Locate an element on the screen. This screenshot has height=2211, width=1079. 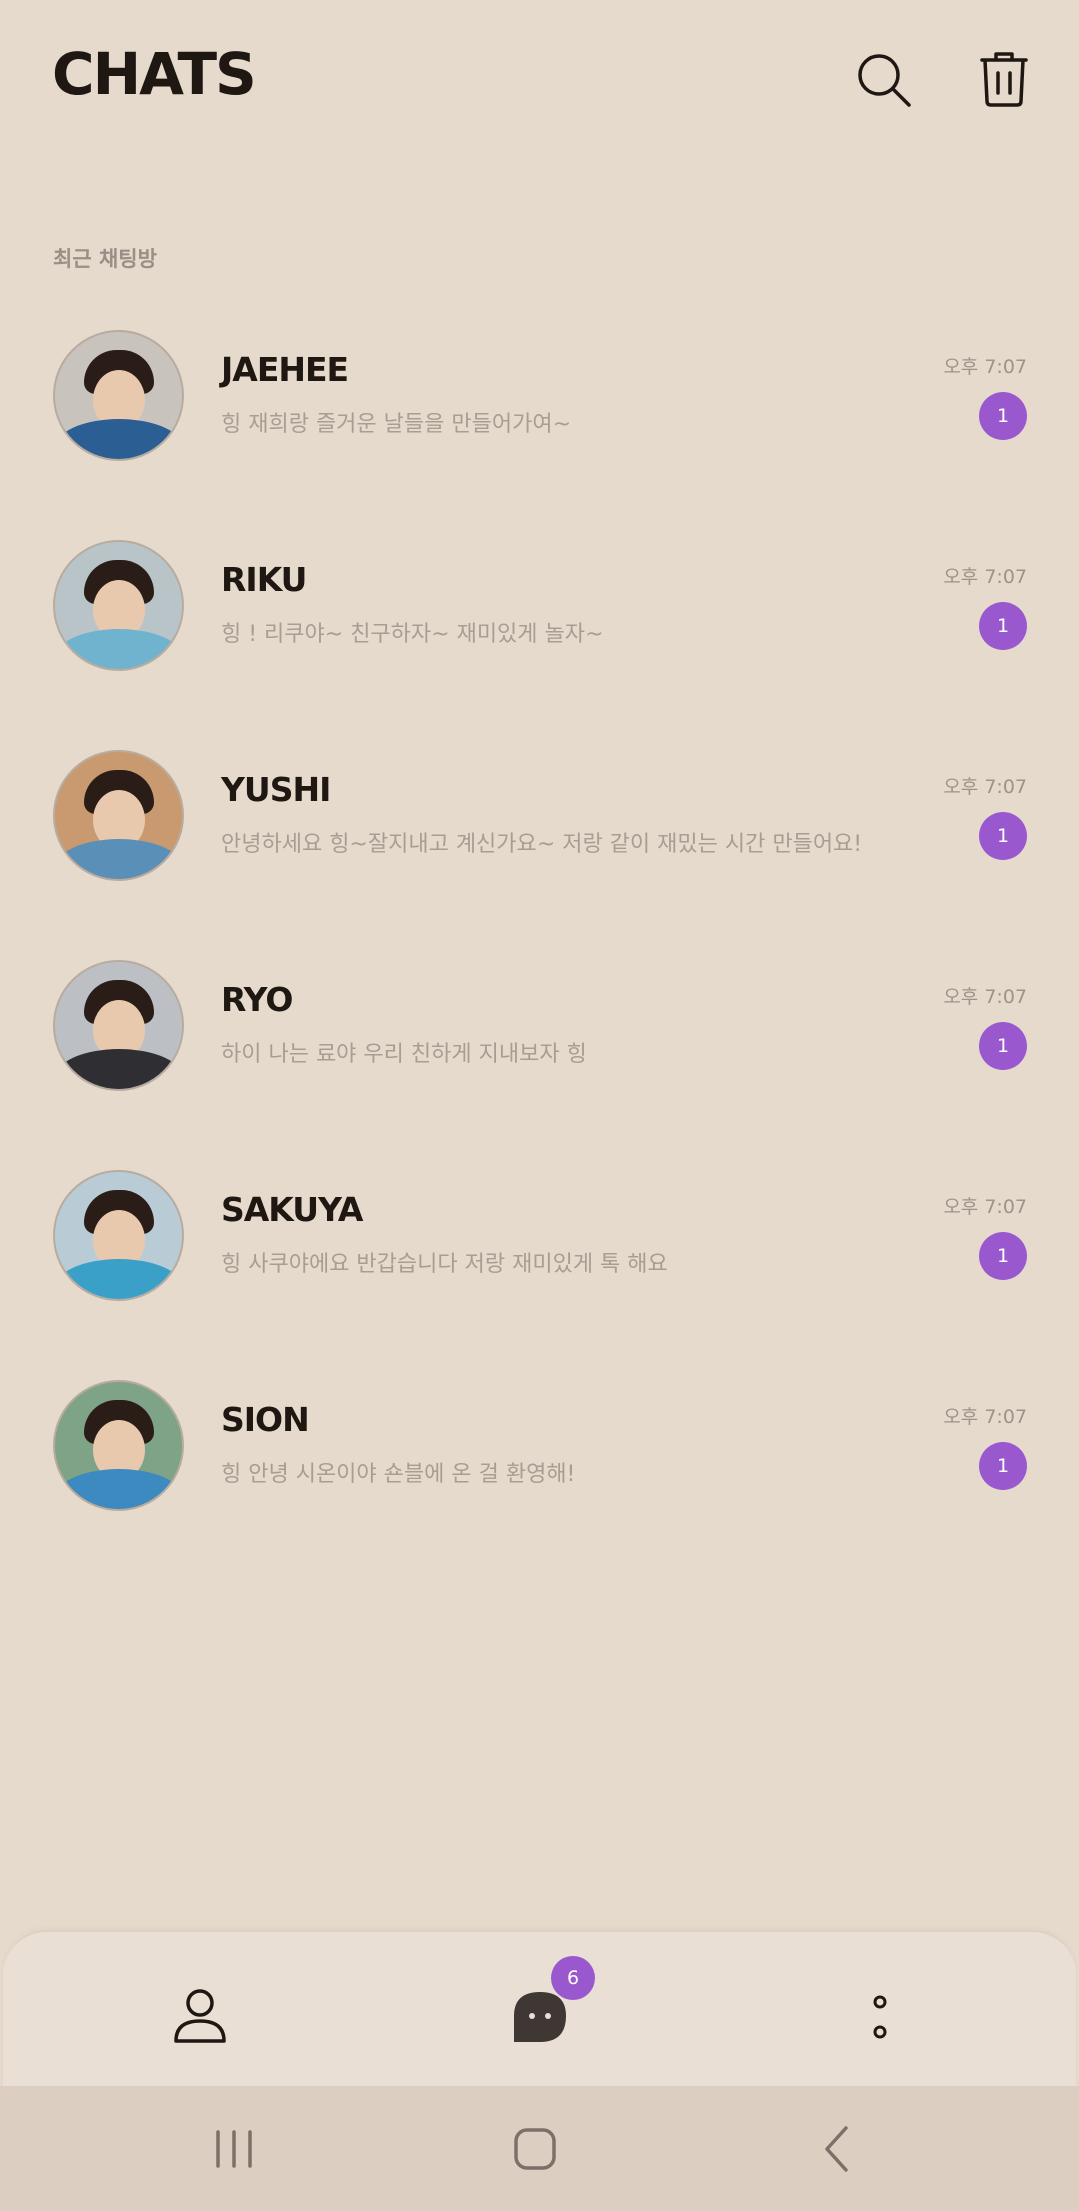
more-vertical-icon is located at coordinates (880, 2017).